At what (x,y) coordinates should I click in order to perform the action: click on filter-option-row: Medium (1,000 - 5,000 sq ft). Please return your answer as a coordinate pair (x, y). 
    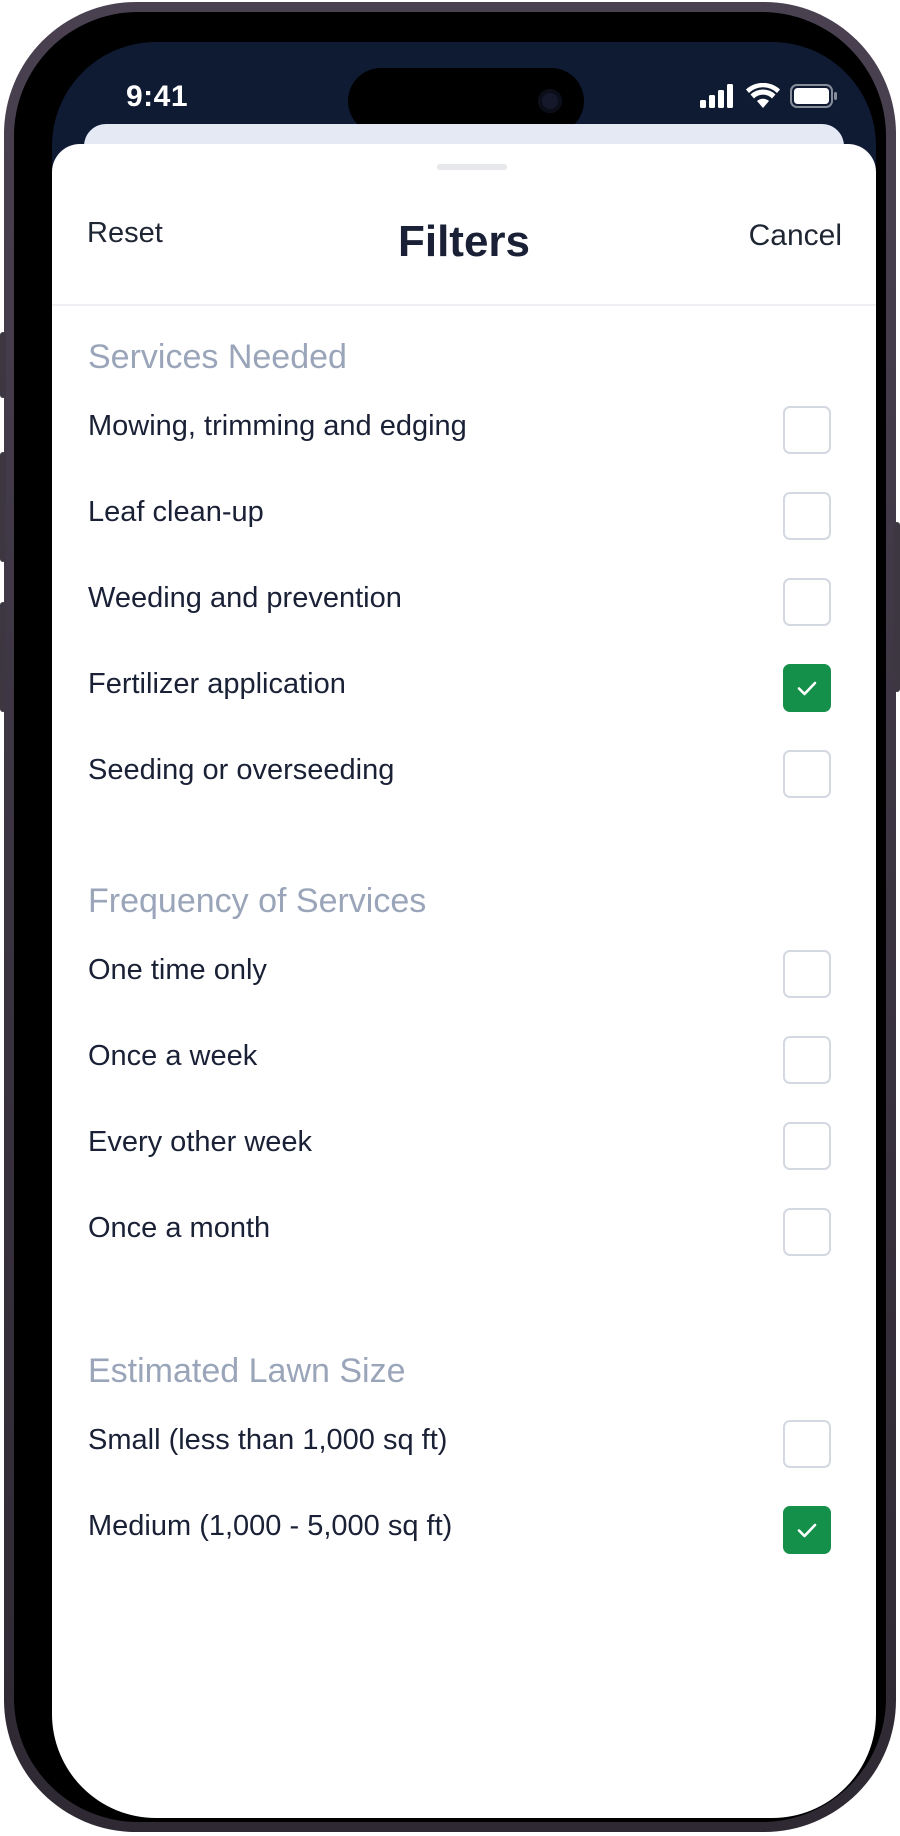
    Looking at the image, I should click on (464, 1530).